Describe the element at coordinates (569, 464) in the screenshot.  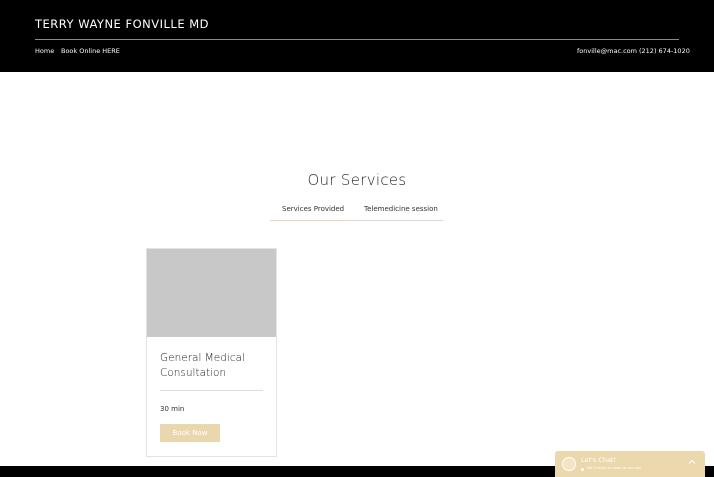
I see `chat-avatar-icon` at that location.